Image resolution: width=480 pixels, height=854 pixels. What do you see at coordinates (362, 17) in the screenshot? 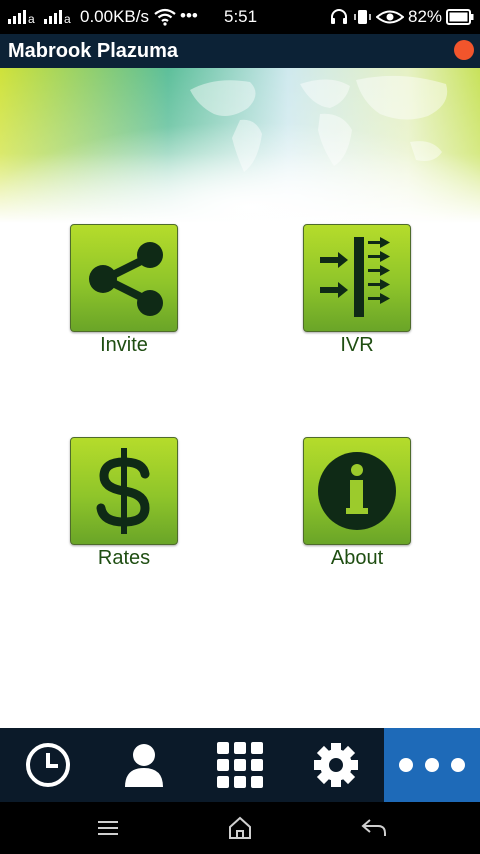
I see `vibrate-icon` at bounding box center [362, 17].